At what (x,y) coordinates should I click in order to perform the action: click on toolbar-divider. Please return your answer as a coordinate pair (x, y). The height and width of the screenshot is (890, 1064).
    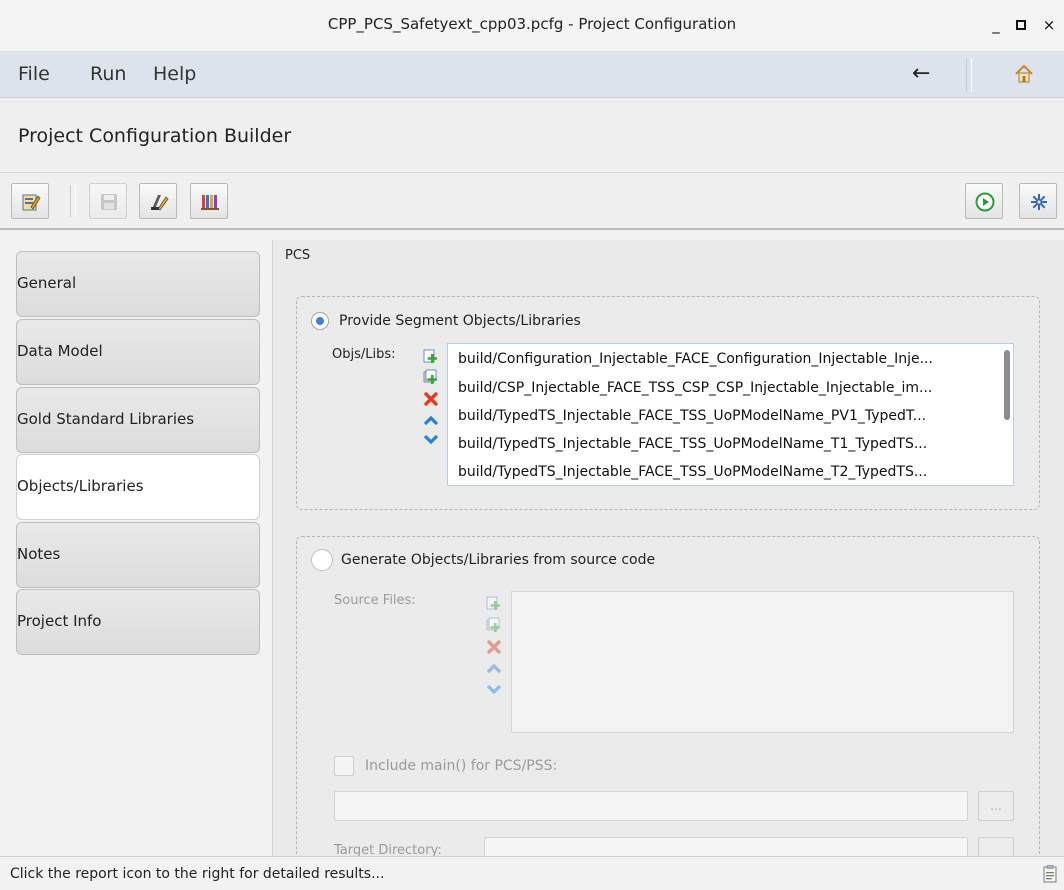
    Looking at the image, I should click on (73, 201).